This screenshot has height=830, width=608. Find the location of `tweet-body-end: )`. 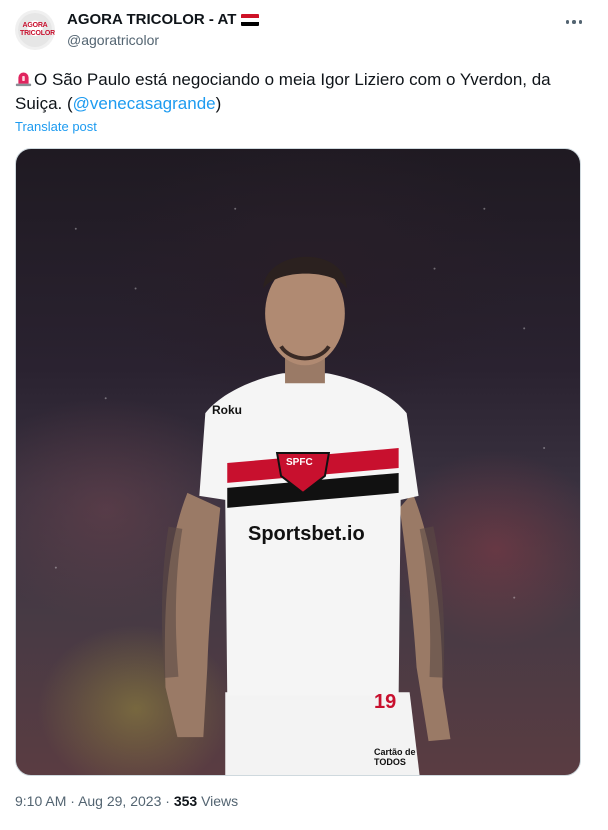

tweet-body-end: ) is located at coordinates (218, 103).